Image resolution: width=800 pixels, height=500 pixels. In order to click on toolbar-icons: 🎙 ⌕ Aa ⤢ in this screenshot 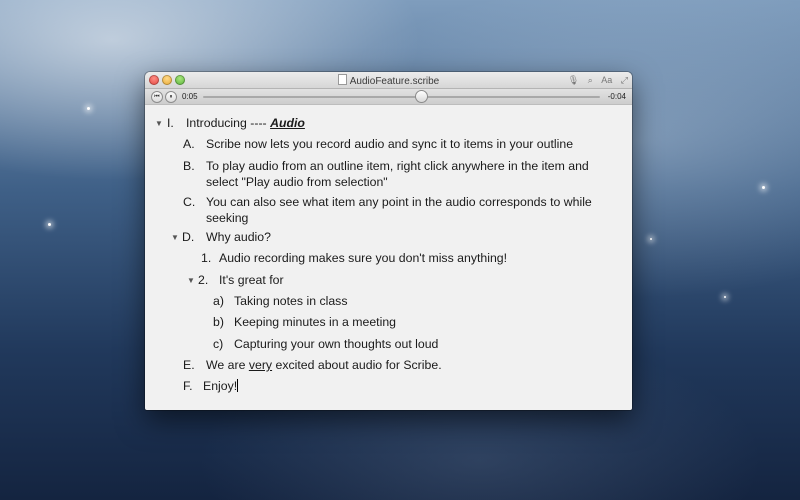, I will do `click(595, 80)`.